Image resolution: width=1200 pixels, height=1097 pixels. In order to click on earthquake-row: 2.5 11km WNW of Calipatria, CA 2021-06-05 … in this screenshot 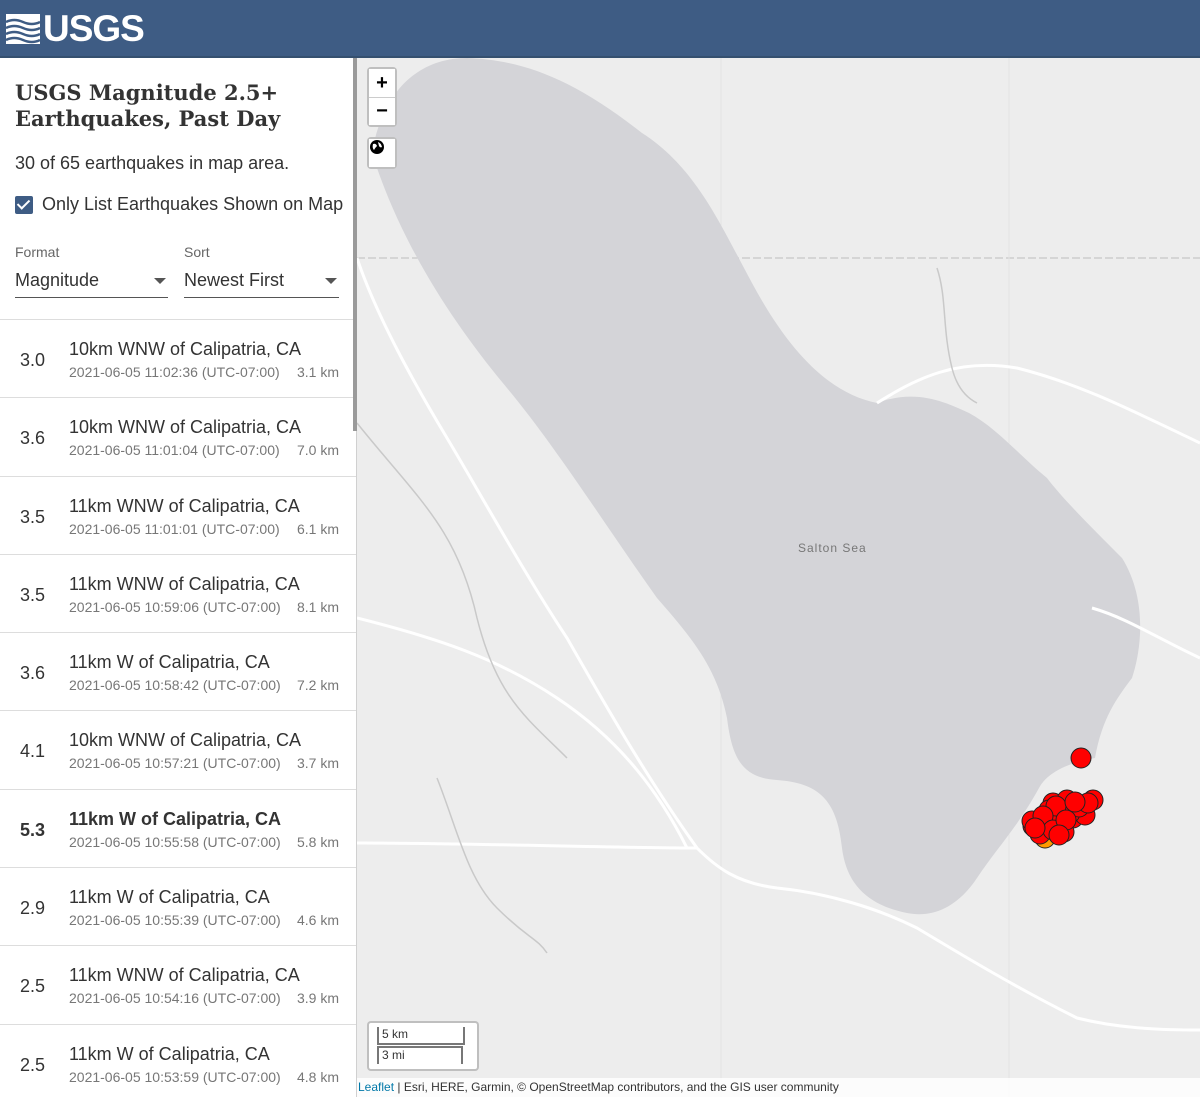, I will do `click(178, 985)`.